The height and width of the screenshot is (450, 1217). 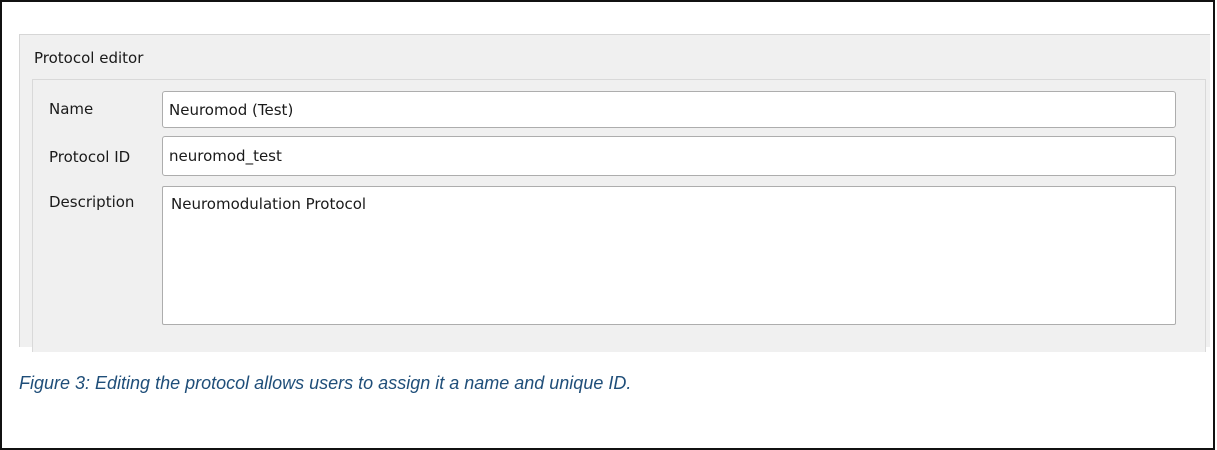 What do you see at coordinates (669, 156) in the screenshot?
I see `protocol-id-field: neuromod_test` at bounding box center [669, 156].